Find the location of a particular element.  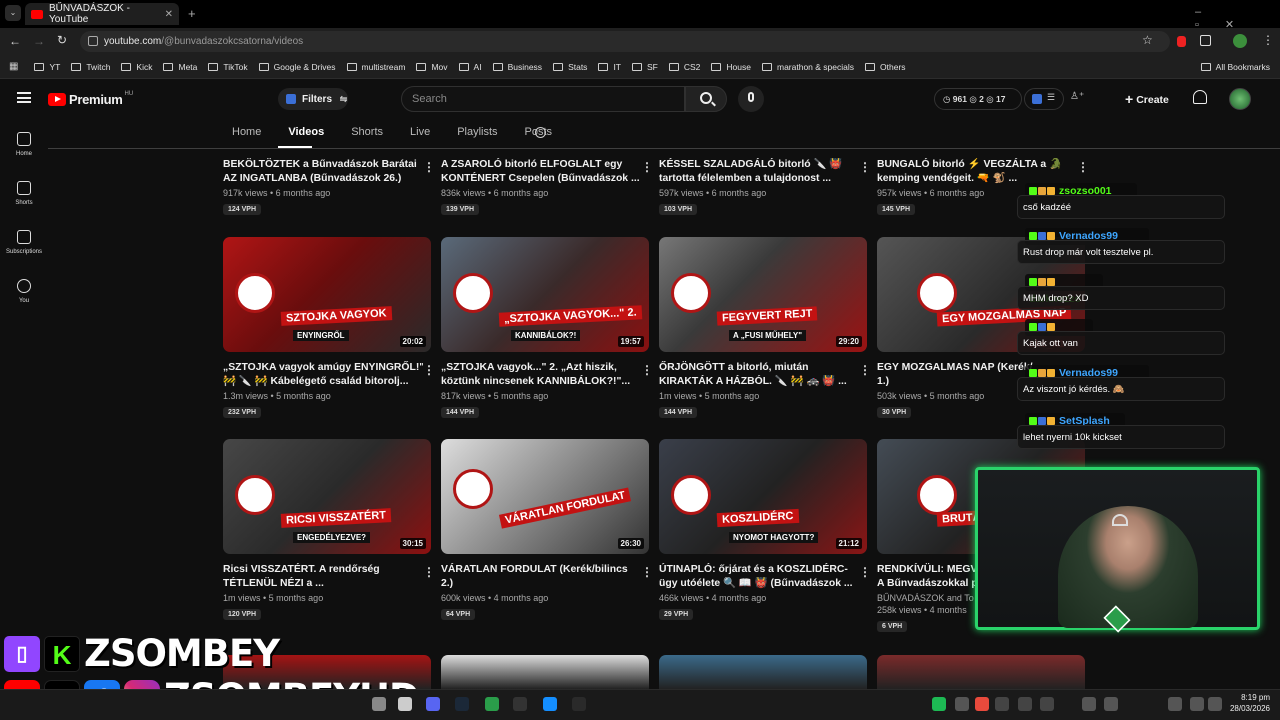

chrome-icon is located at coordinates (982, 704).